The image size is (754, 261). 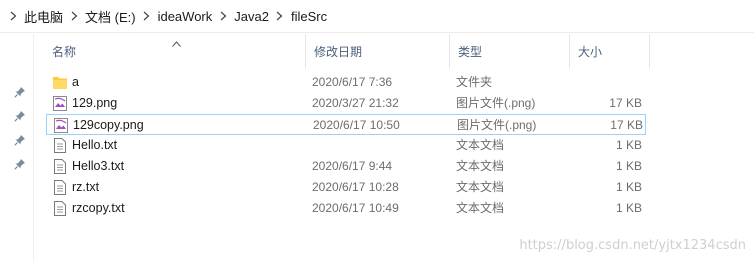 I want to click on file-name: Hello3.txt, so click(x=98, y=166).